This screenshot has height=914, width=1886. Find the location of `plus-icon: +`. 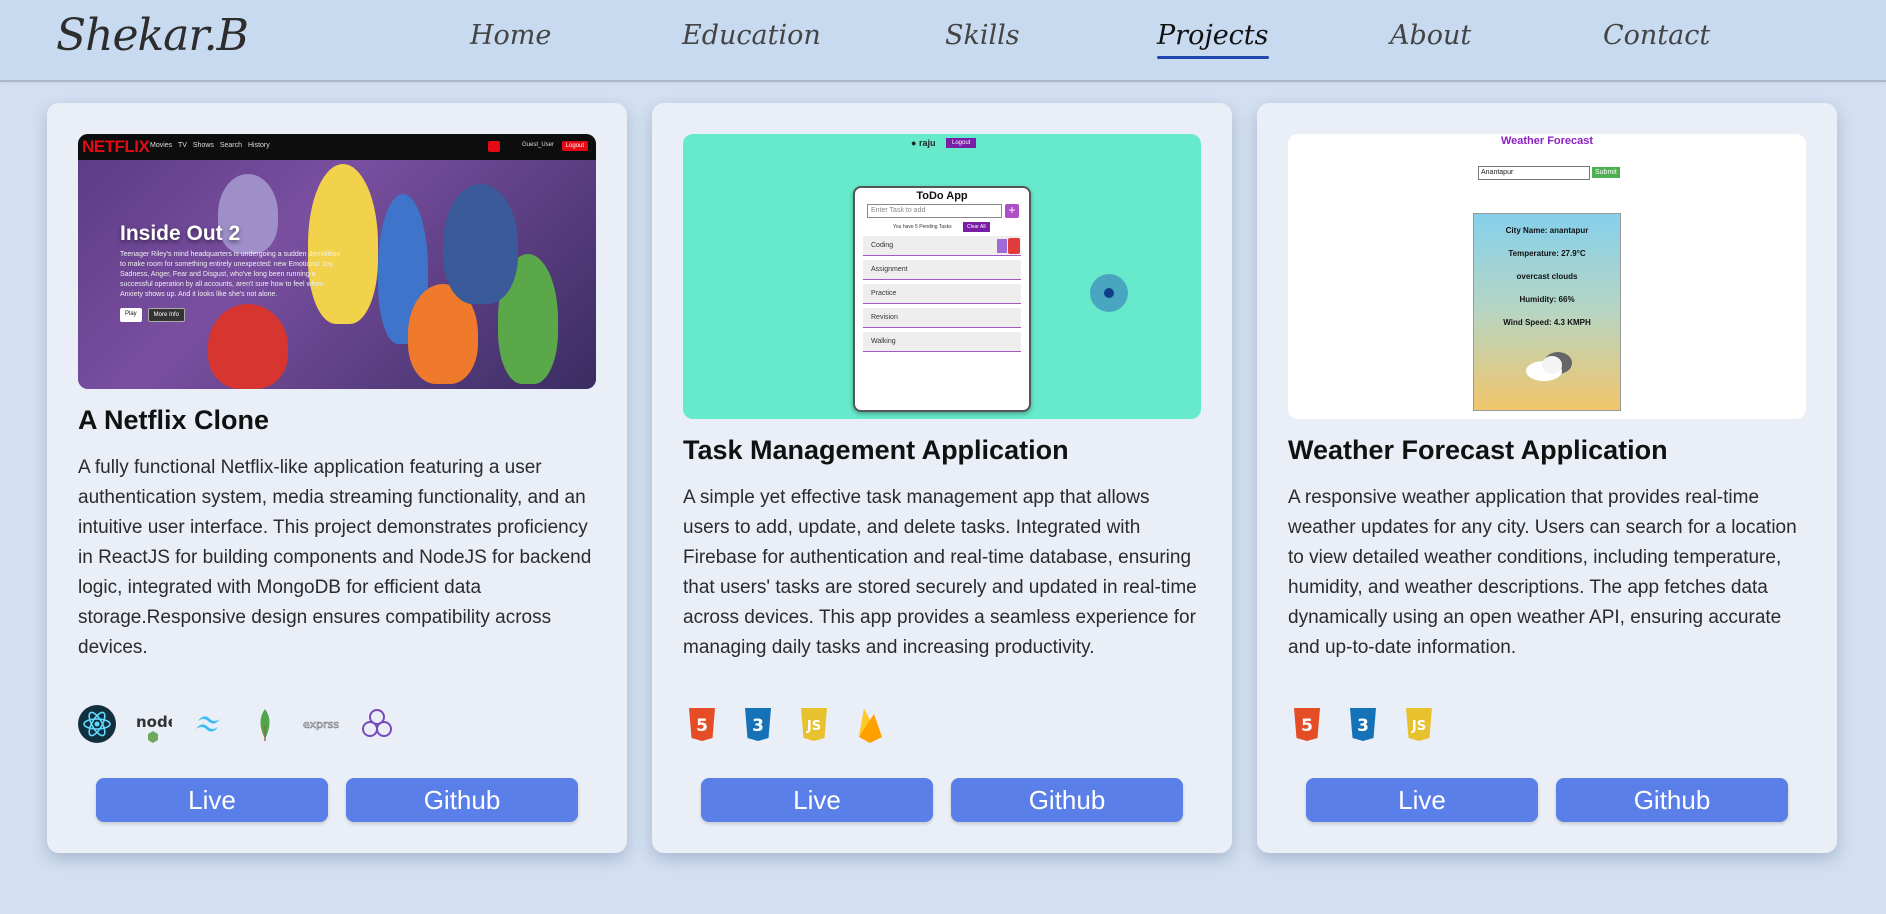

plus-icon: + is located at coordinates (1012, 211).